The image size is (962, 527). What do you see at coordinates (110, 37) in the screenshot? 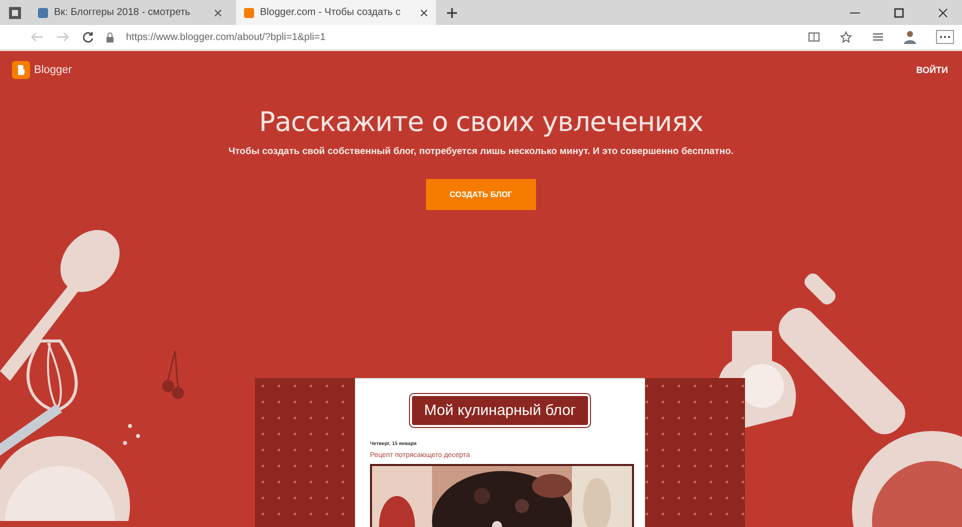
I see `lock-icon` at bounding box center [110, 37].